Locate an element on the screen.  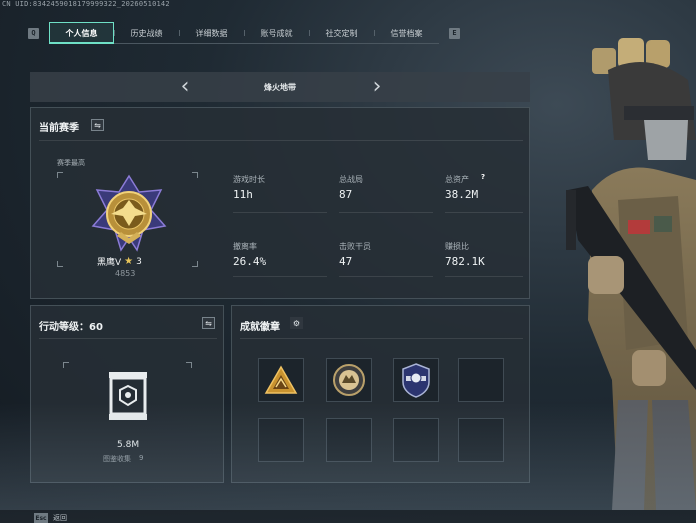
round-emblem-icon is located at coordinates (349, 380).